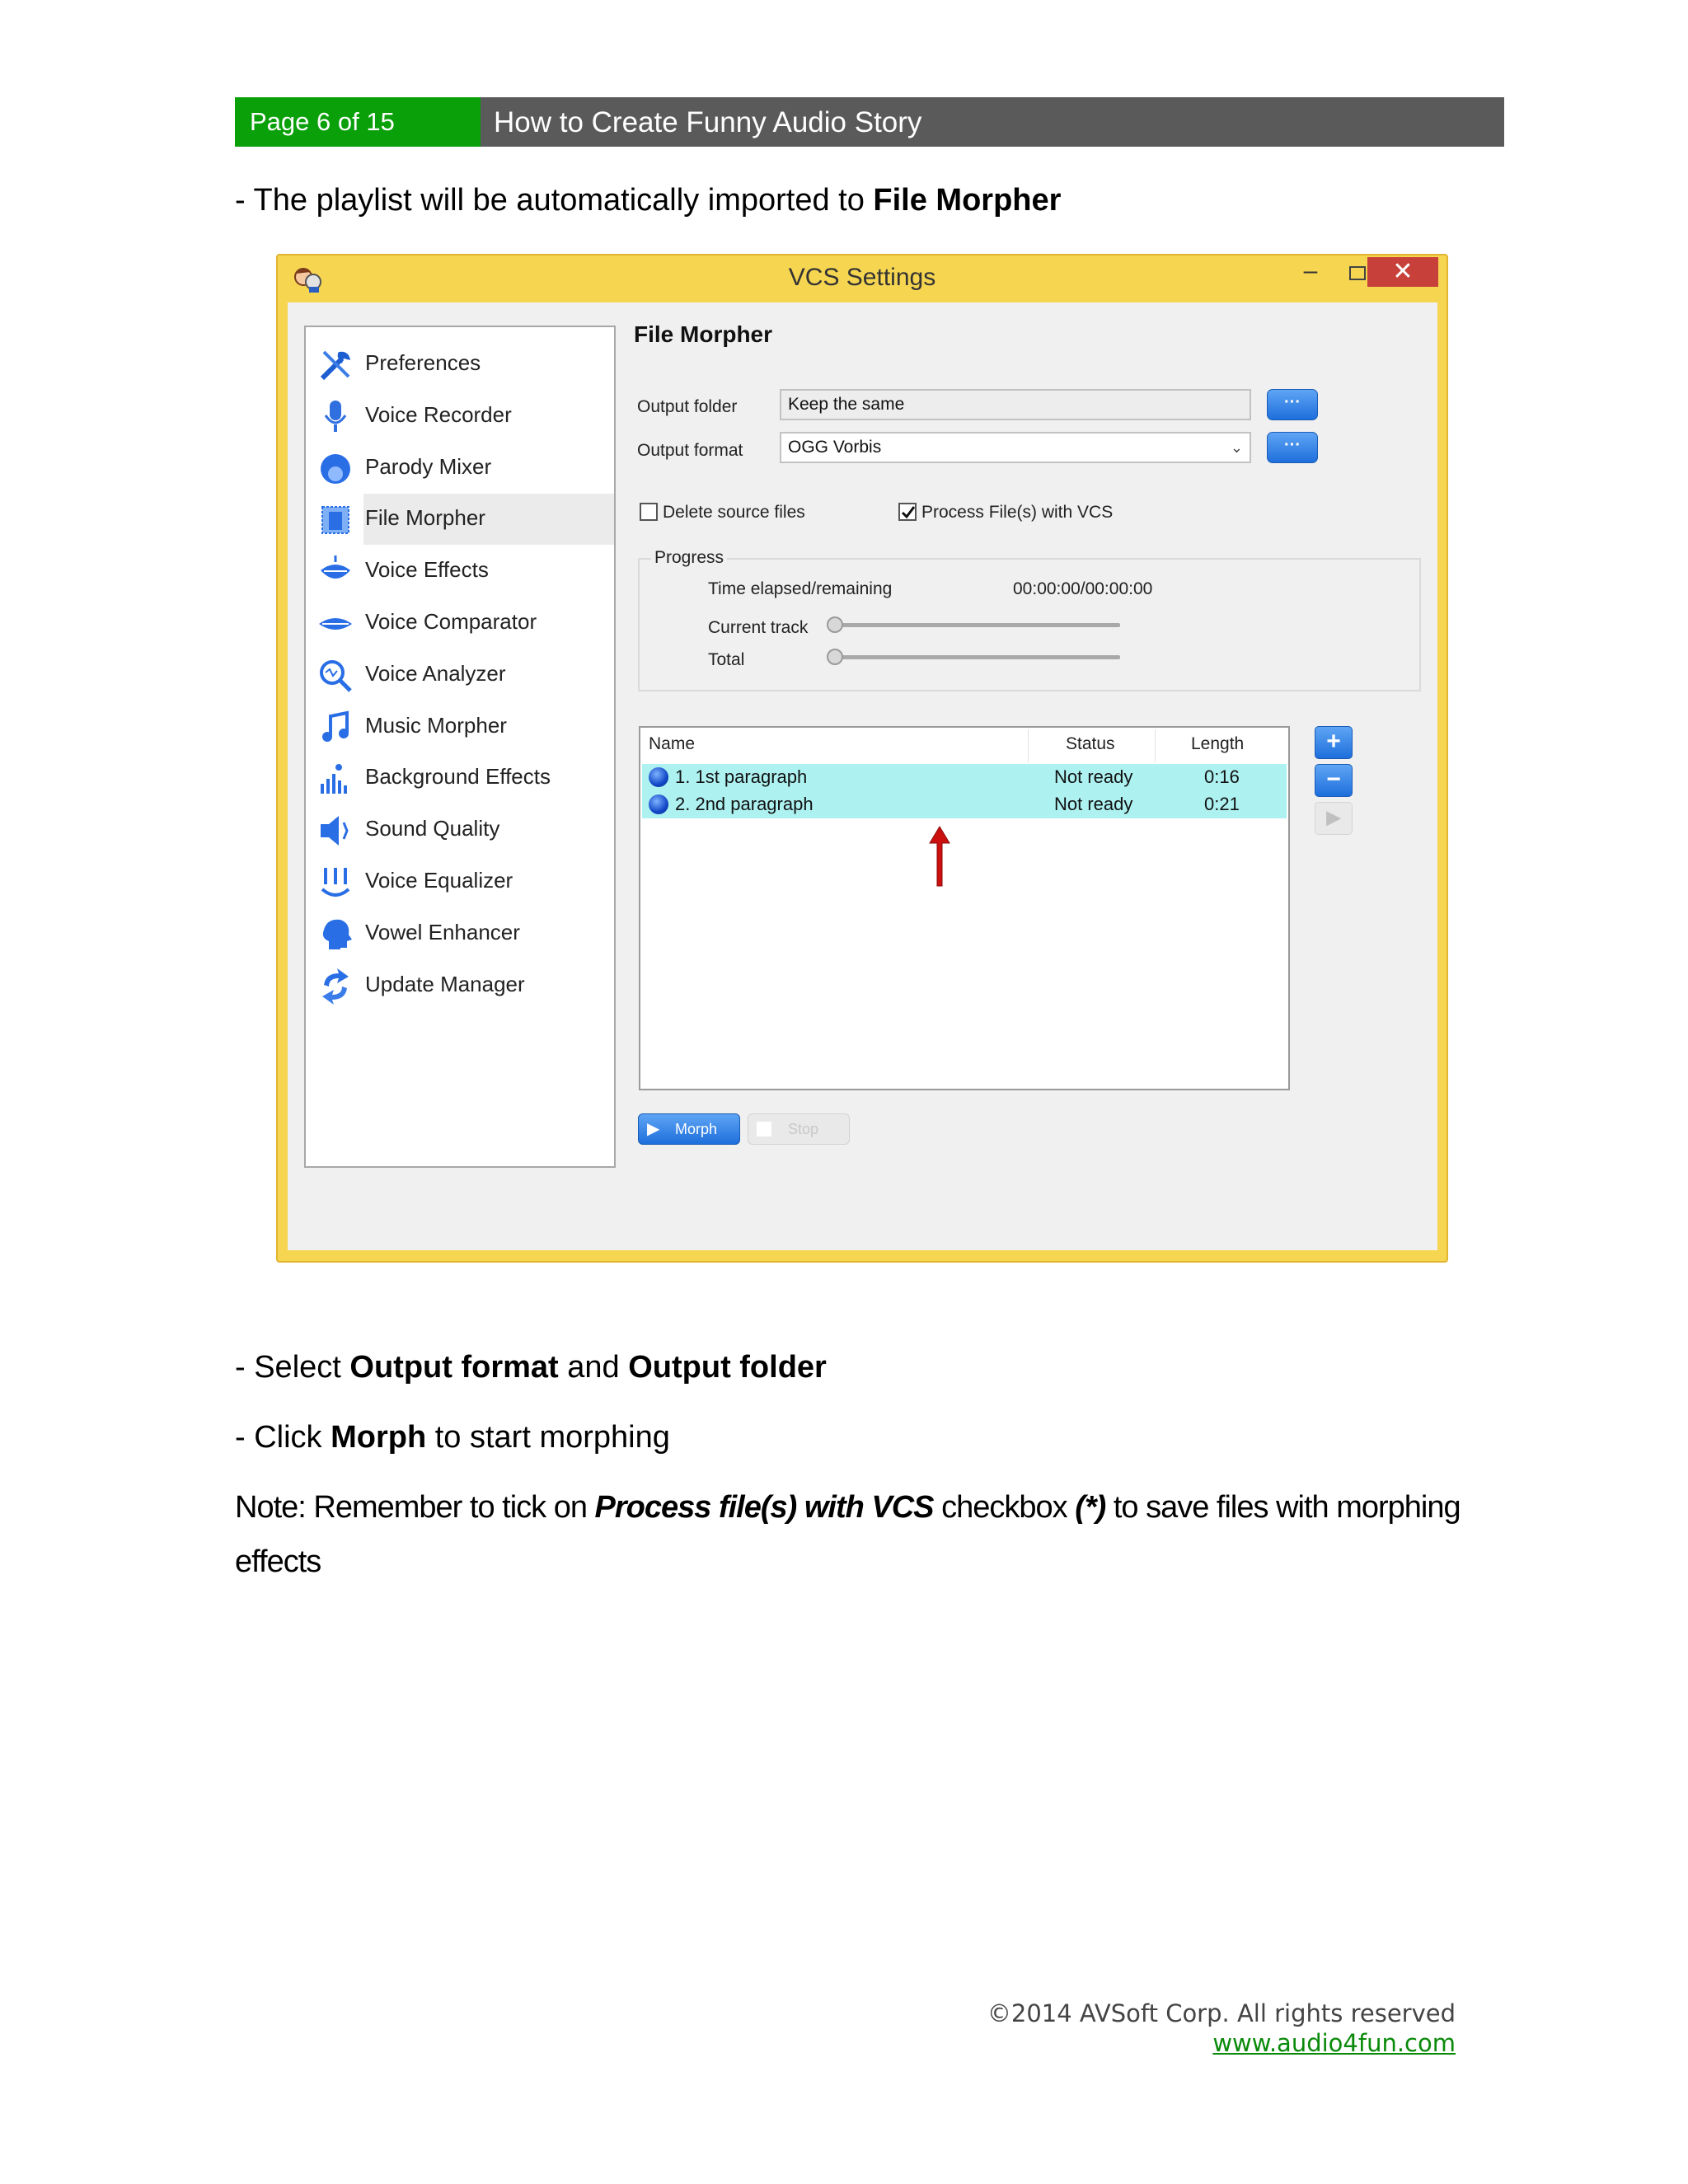  What do you see at coordinates (734, 512) in the screenshot?
I see `delete-source-label: Delete source files` at bounding box center [734, 512].